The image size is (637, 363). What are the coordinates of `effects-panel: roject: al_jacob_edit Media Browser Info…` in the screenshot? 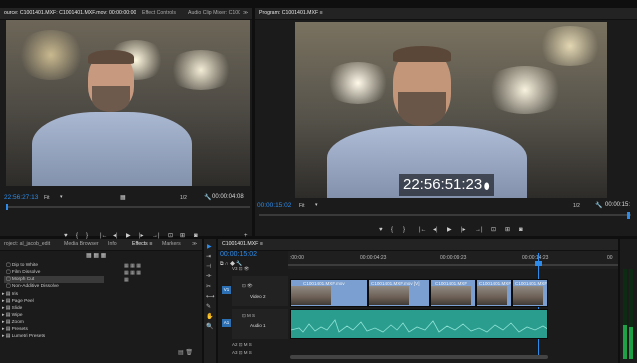 It's located at (101, 301).